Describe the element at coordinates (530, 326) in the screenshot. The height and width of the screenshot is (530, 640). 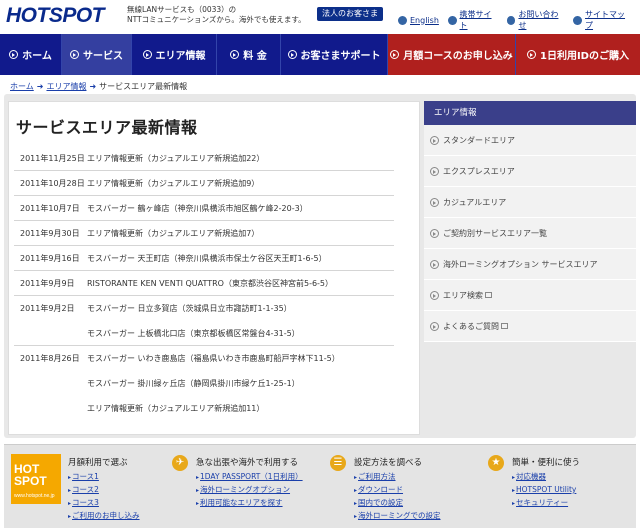
I see `sidebar-item-faq: よくあるご質問` at that location.